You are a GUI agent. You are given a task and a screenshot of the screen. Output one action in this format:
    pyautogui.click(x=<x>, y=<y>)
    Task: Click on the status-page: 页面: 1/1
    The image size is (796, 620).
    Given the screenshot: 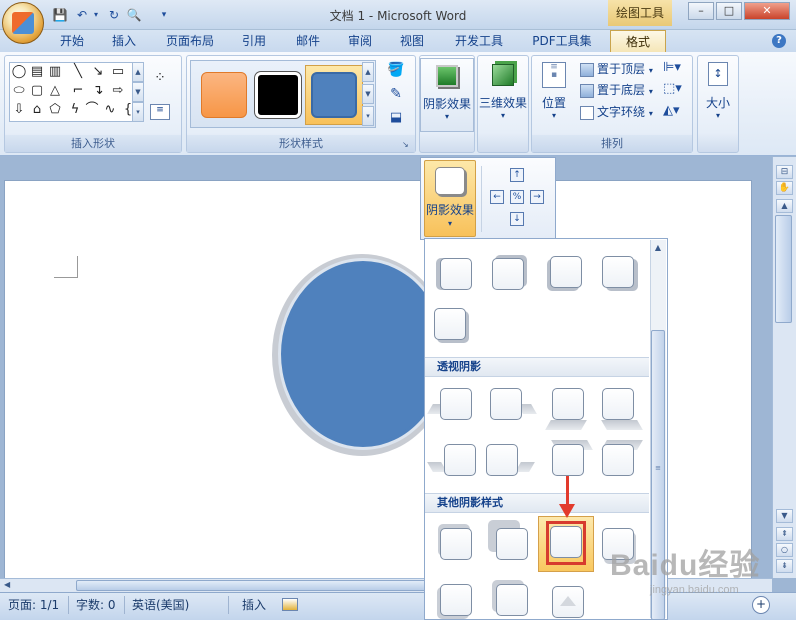 What is the action you would take?
    pyautogui.click(x=33, y=605)
    